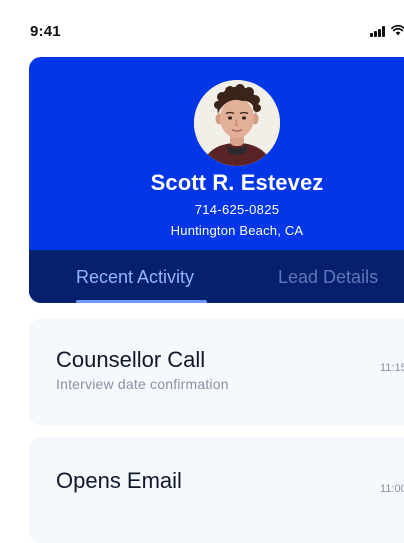 This screenshot has height=543, width=404. I want to click on profile-location: Huntington Beach, CA, so click(237, 230).